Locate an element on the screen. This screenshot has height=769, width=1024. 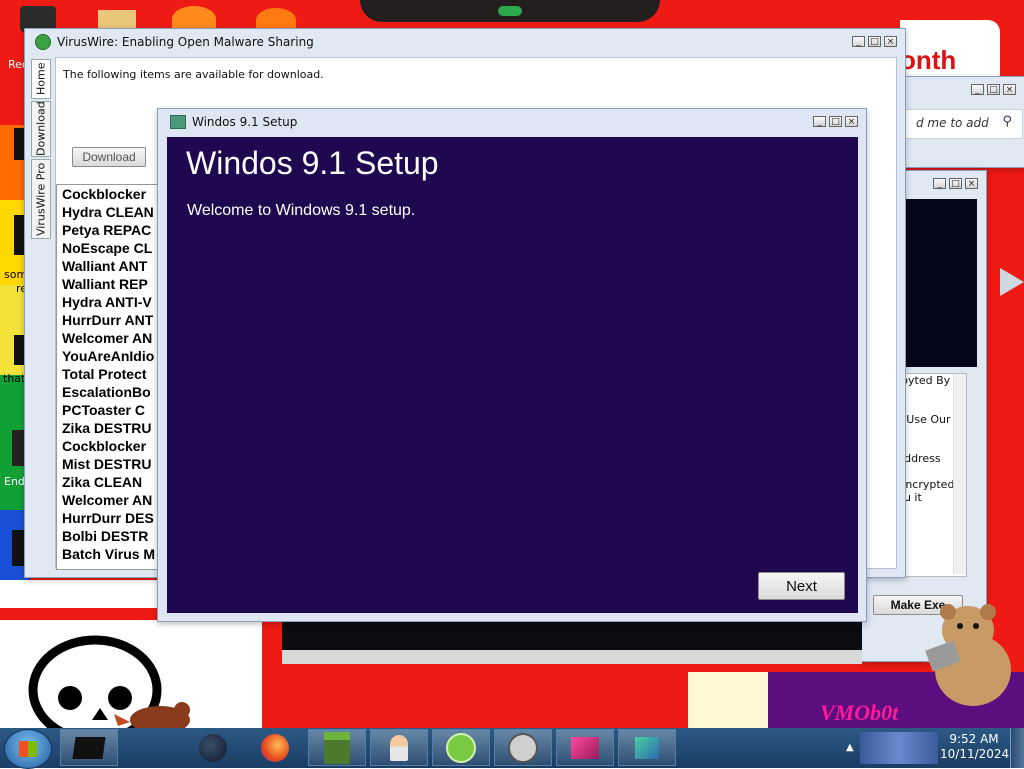
malware-list-item: Batch Virus M is located at coordinates (117, 554).